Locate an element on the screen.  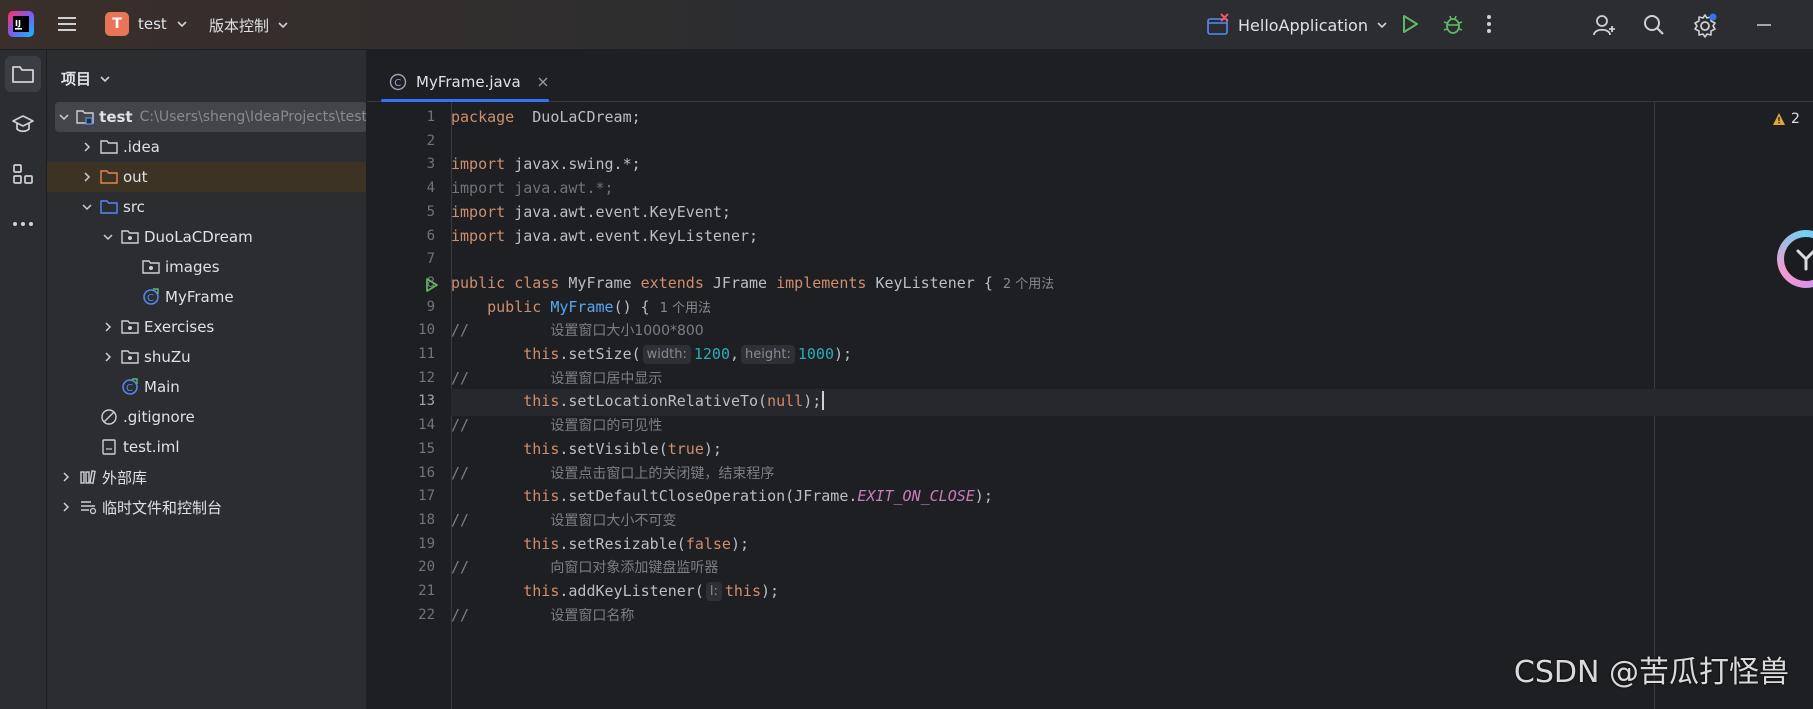
more-tool-windows-icon is located at coordinates (23, 224).